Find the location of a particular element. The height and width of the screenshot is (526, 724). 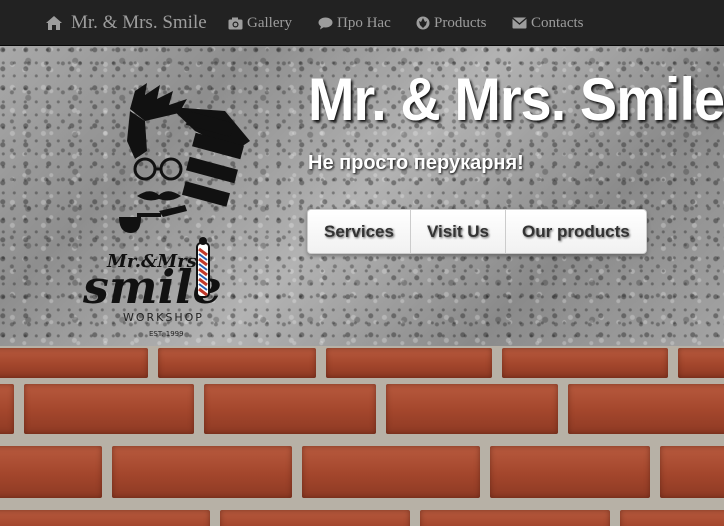

brand-link: Mr. & Mrs. Smile is located at coordinates (126, 23).